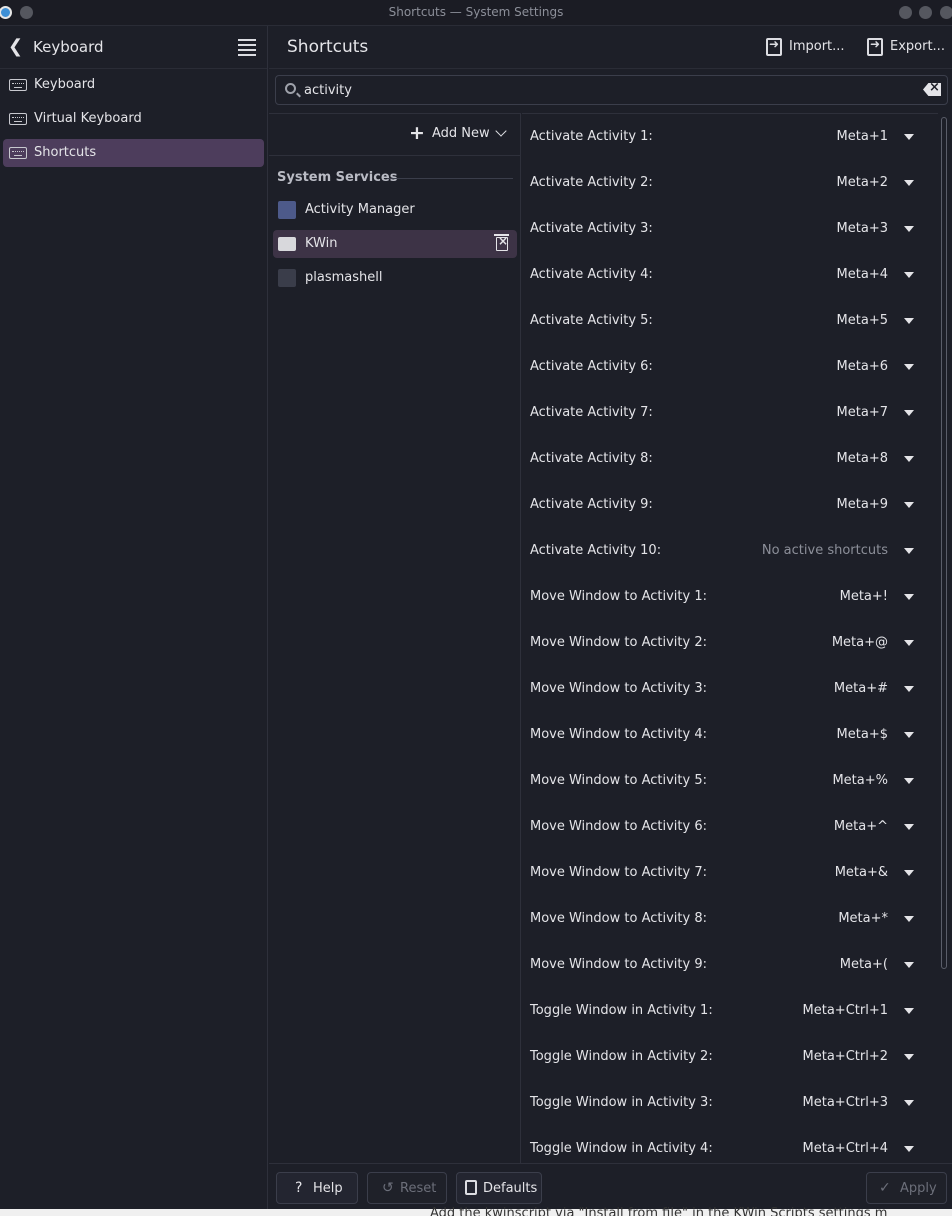 The image size is (952, 1216). I want to click on shortcut-row: Move Window to Activity 8: Meta+*, so click(730, 919).